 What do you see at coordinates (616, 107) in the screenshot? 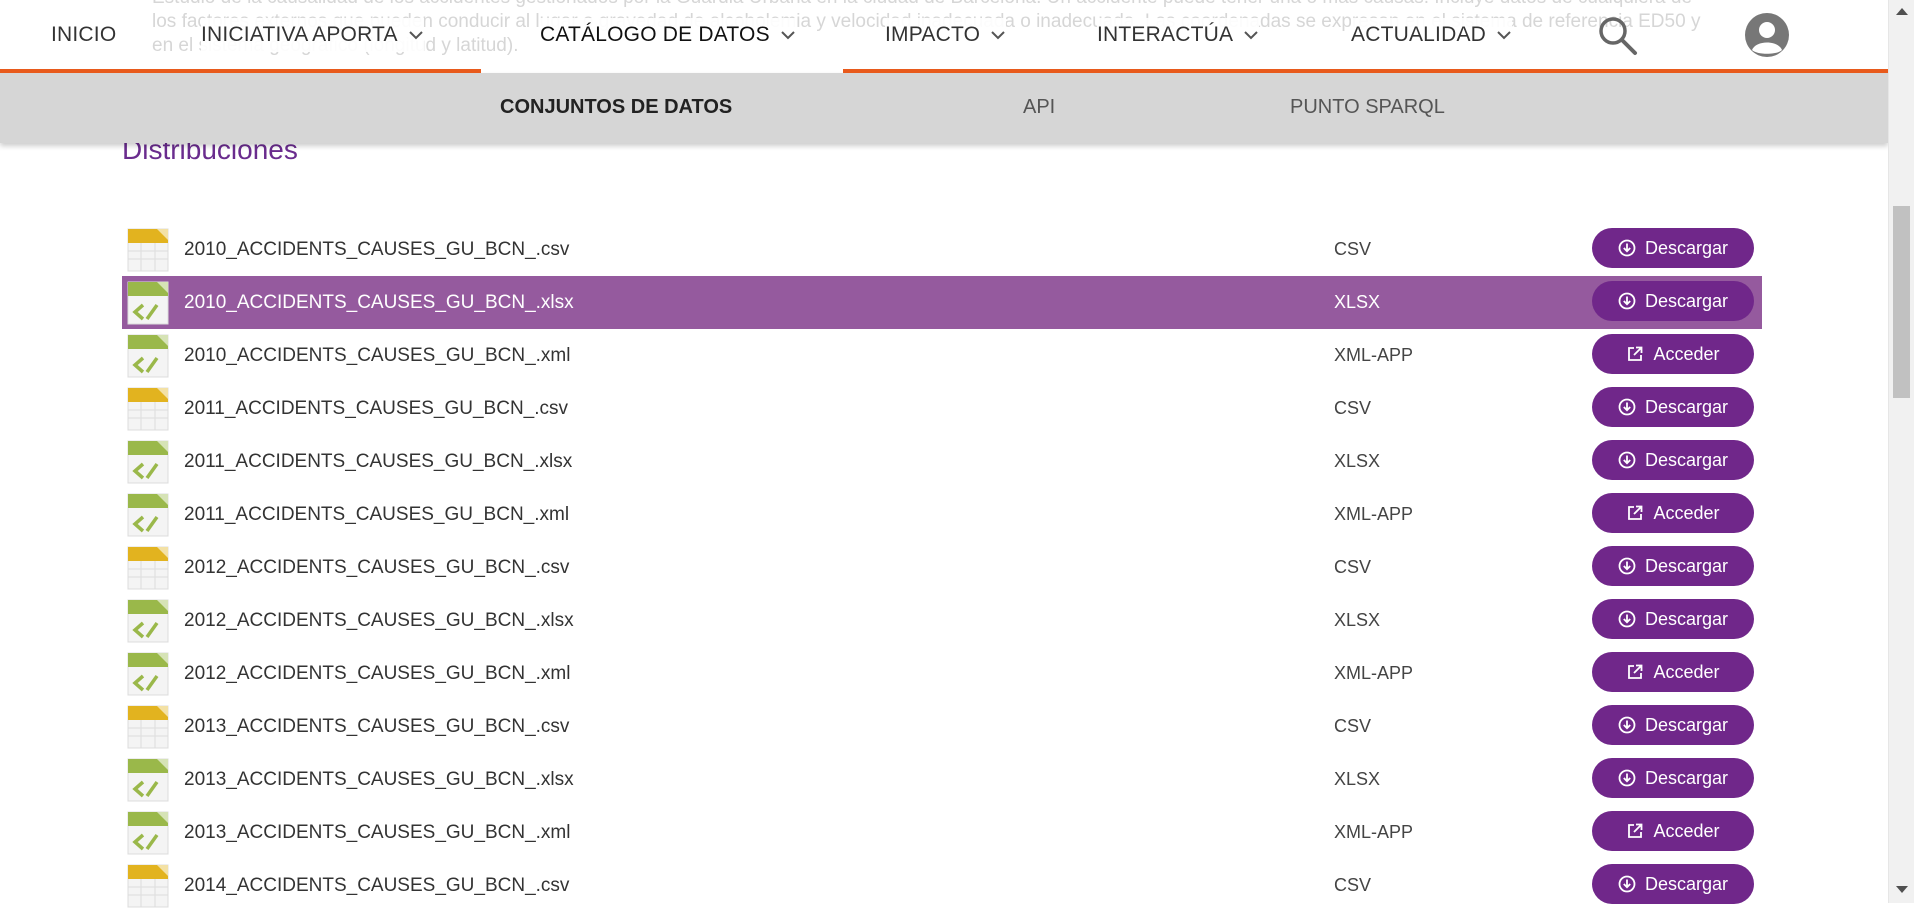
I see `subnav-conjuntos-de-datos: CONJUNTOS DE DATOS` at bounding box center [616, 107].